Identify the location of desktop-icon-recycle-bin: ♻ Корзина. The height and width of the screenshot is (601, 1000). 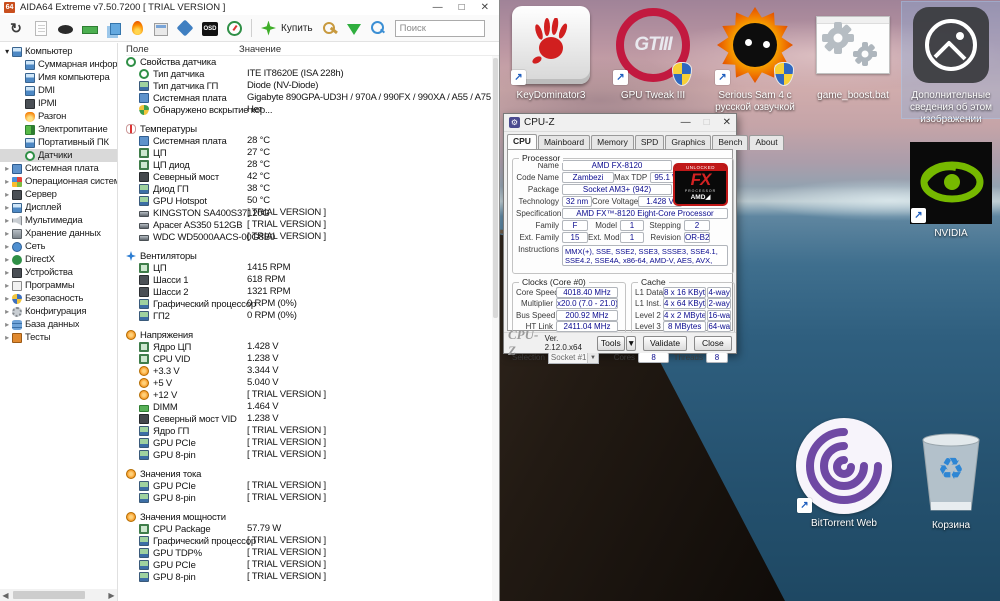
(951, 478).